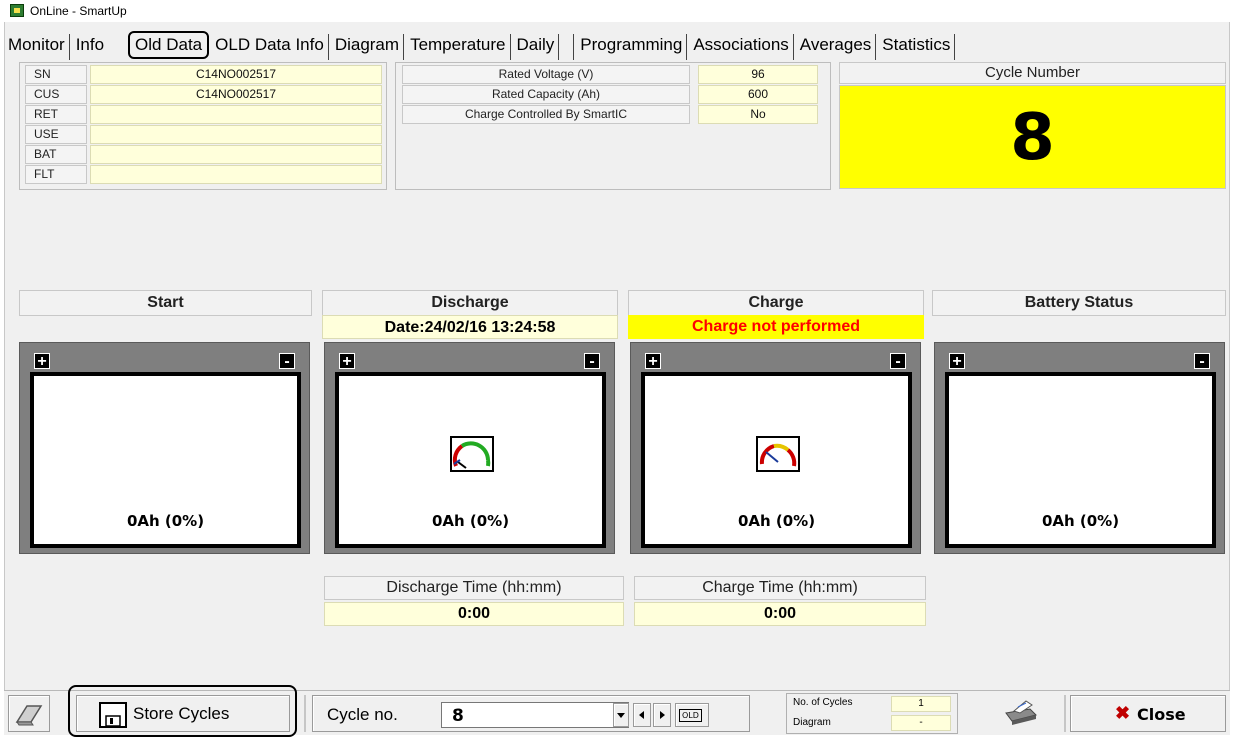 The height and width of the screenshot is (737, 1234). I want to click on battery-status: + - 0Ah (0%), so click(1079, 448).